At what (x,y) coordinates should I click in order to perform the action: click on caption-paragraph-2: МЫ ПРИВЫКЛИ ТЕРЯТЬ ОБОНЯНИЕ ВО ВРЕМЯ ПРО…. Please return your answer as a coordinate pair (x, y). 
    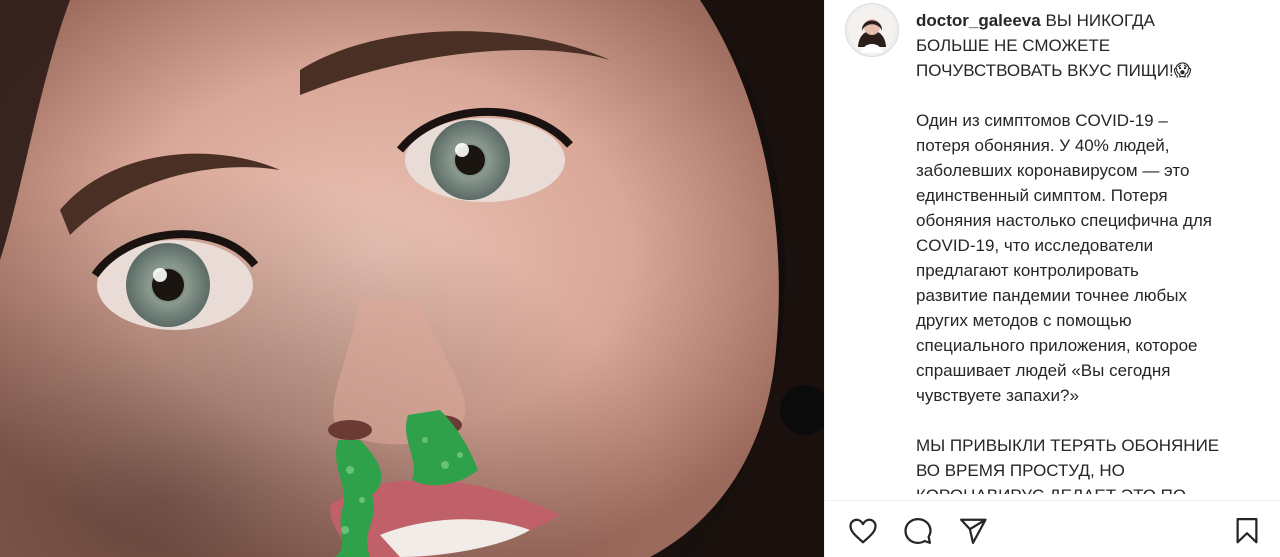
    Looking at the image, I should click on (1068, 465).